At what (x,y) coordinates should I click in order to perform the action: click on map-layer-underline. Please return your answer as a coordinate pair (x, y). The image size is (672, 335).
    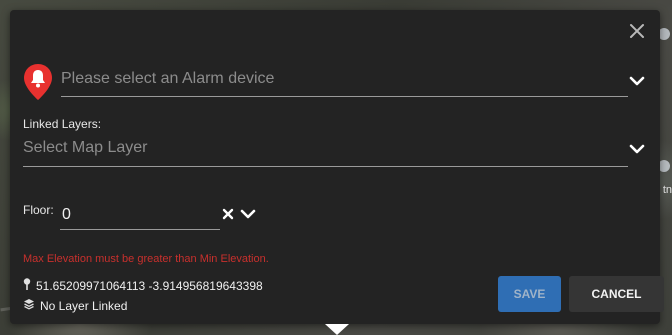
    Looking at the image, I should click on (325, 166).